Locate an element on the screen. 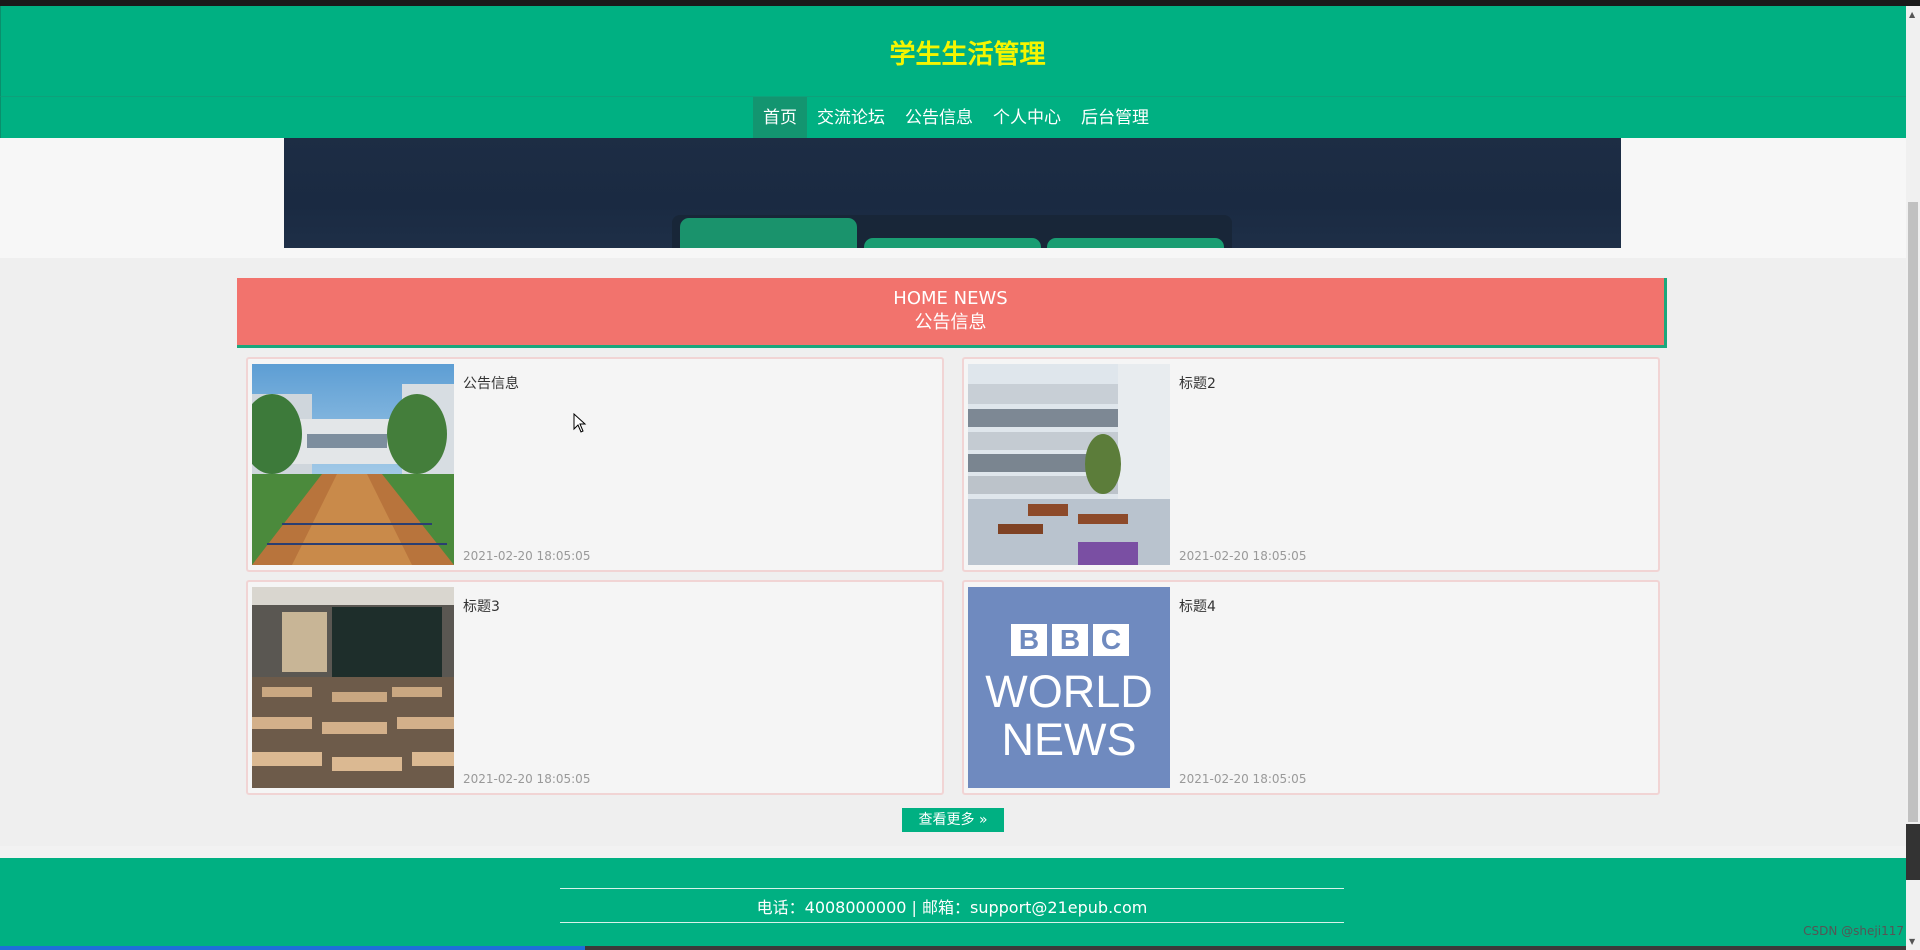 Image resolution: width=1920 pixels, height=950 pixels. vertical-scrollbar: ▲ ▼ is located at coordinates (1913, 478).